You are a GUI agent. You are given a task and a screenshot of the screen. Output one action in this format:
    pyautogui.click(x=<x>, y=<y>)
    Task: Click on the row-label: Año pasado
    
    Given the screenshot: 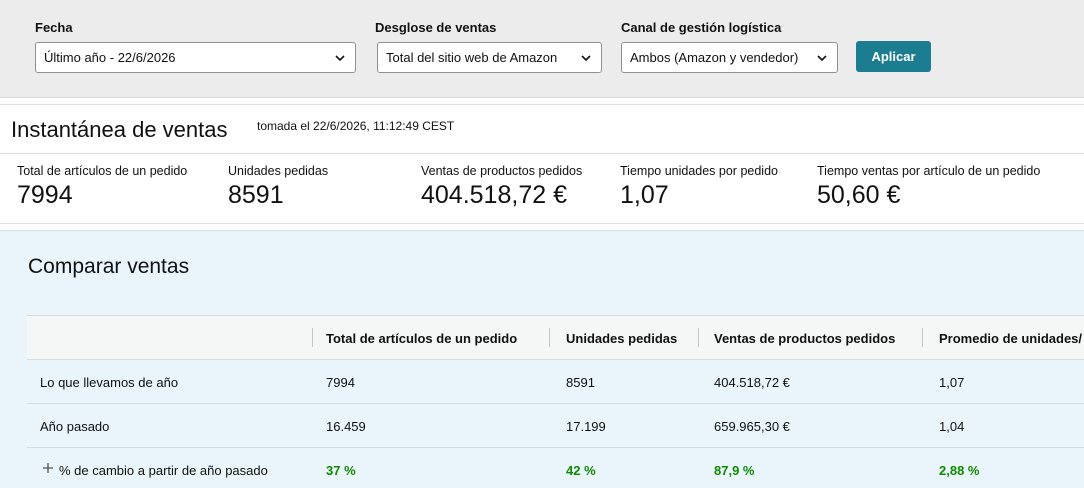 What is the action you would take?
    pyautogui.click(x=75, y=426)
    